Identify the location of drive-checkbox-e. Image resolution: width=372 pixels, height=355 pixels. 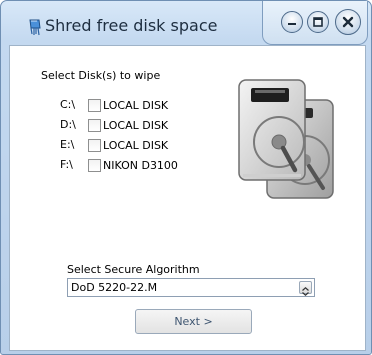
(94, 145).